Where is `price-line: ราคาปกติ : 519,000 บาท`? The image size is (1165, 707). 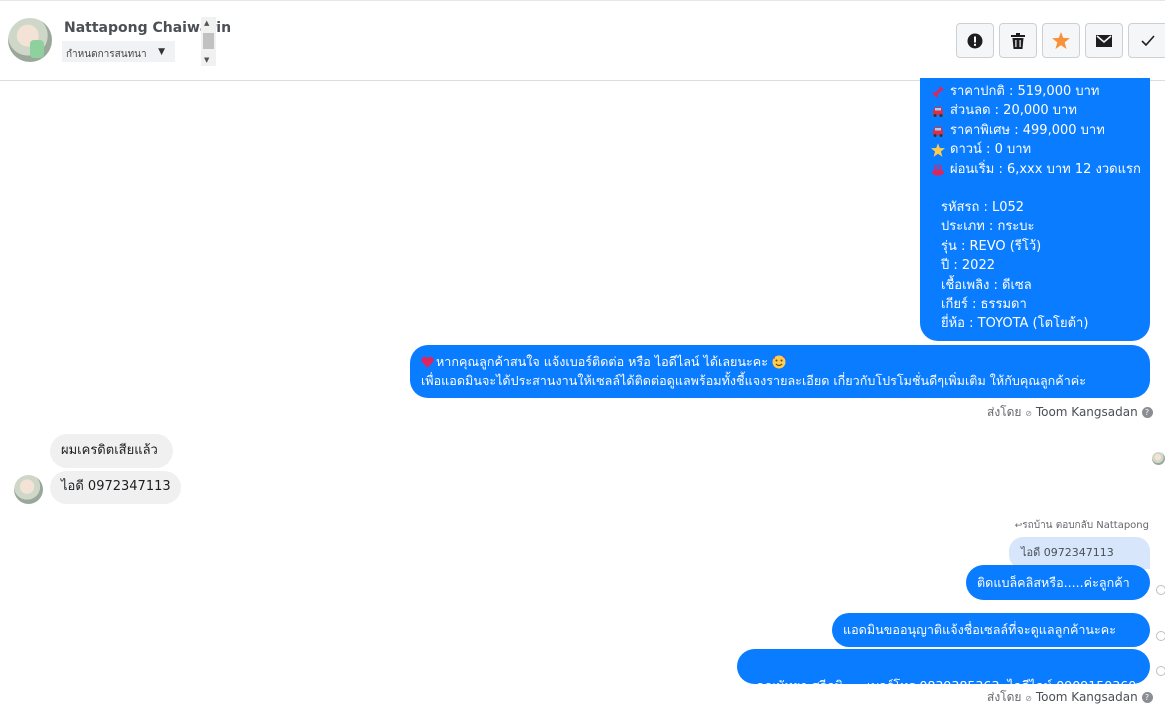 price-line: ราคาปกติ : 519,000 บาท is located at coordinates (1040, 91).